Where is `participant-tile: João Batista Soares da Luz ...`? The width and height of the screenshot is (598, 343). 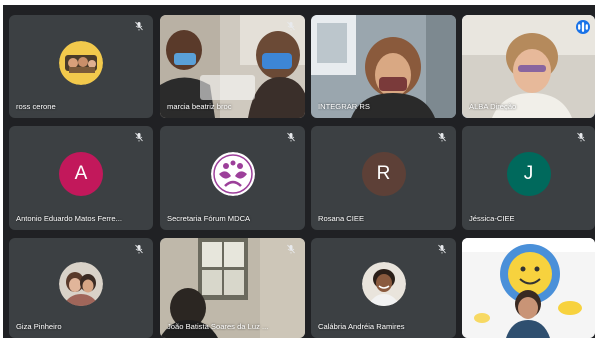 participant-tile: João Batista Soares da Luz ... is located at coordinates (232, 288).